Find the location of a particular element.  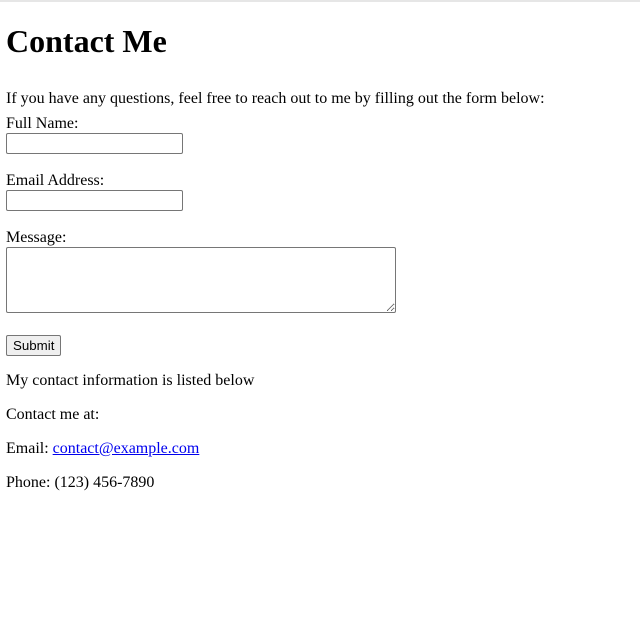

email-link: contact@example.com is located at coordinates (126, 448).